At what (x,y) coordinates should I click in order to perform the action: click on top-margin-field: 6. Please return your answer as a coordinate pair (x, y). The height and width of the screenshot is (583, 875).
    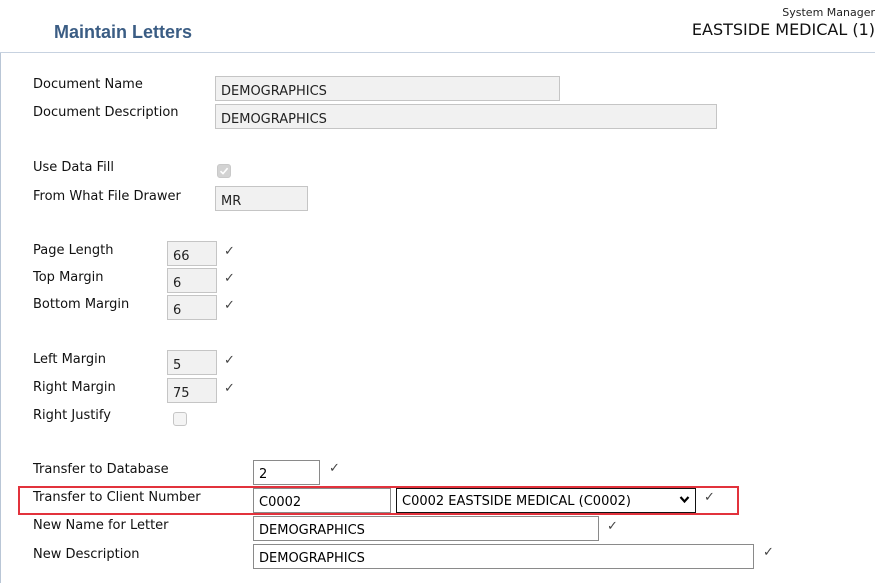
    Looking at the image, I should click on (192, 280).